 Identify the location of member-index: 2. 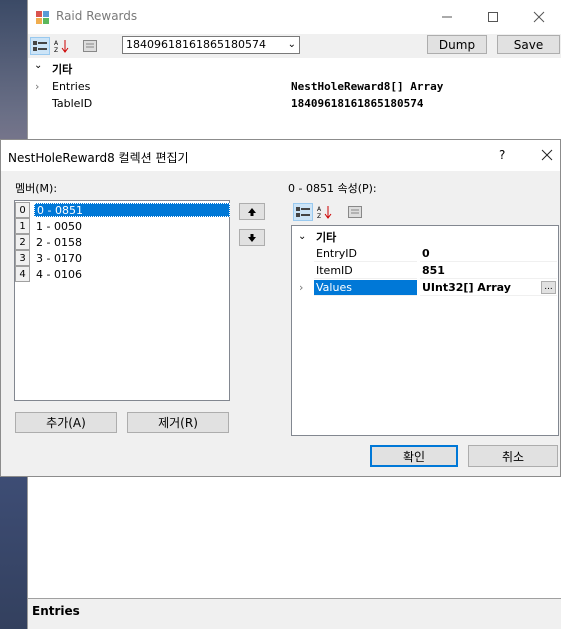
(22, 242).